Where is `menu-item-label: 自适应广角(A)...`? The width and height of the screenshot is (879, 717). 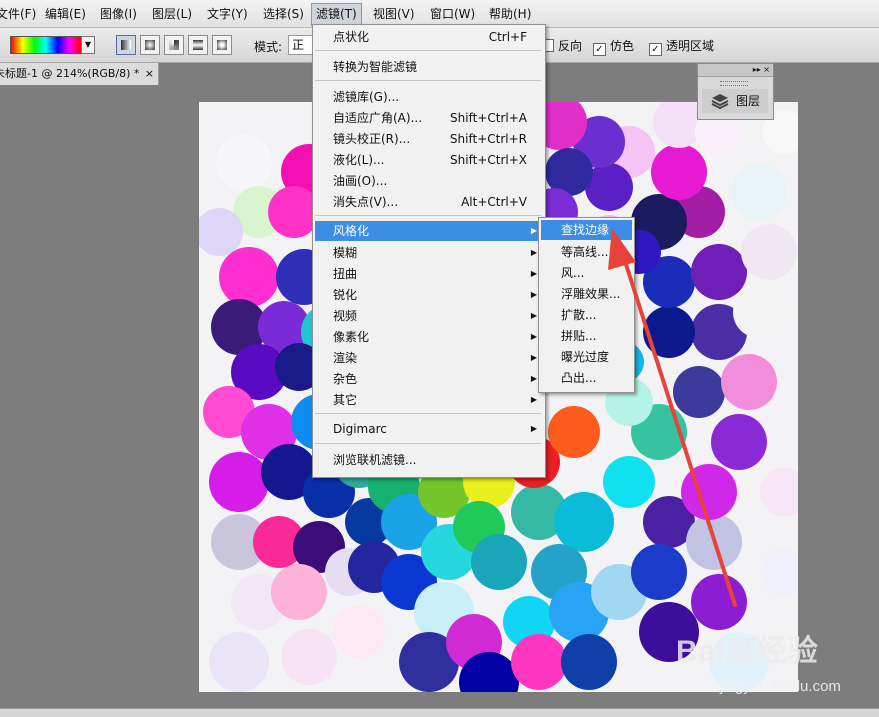 menu-item-label: 自适应广角(A)... is located at coordinates (378, 118).